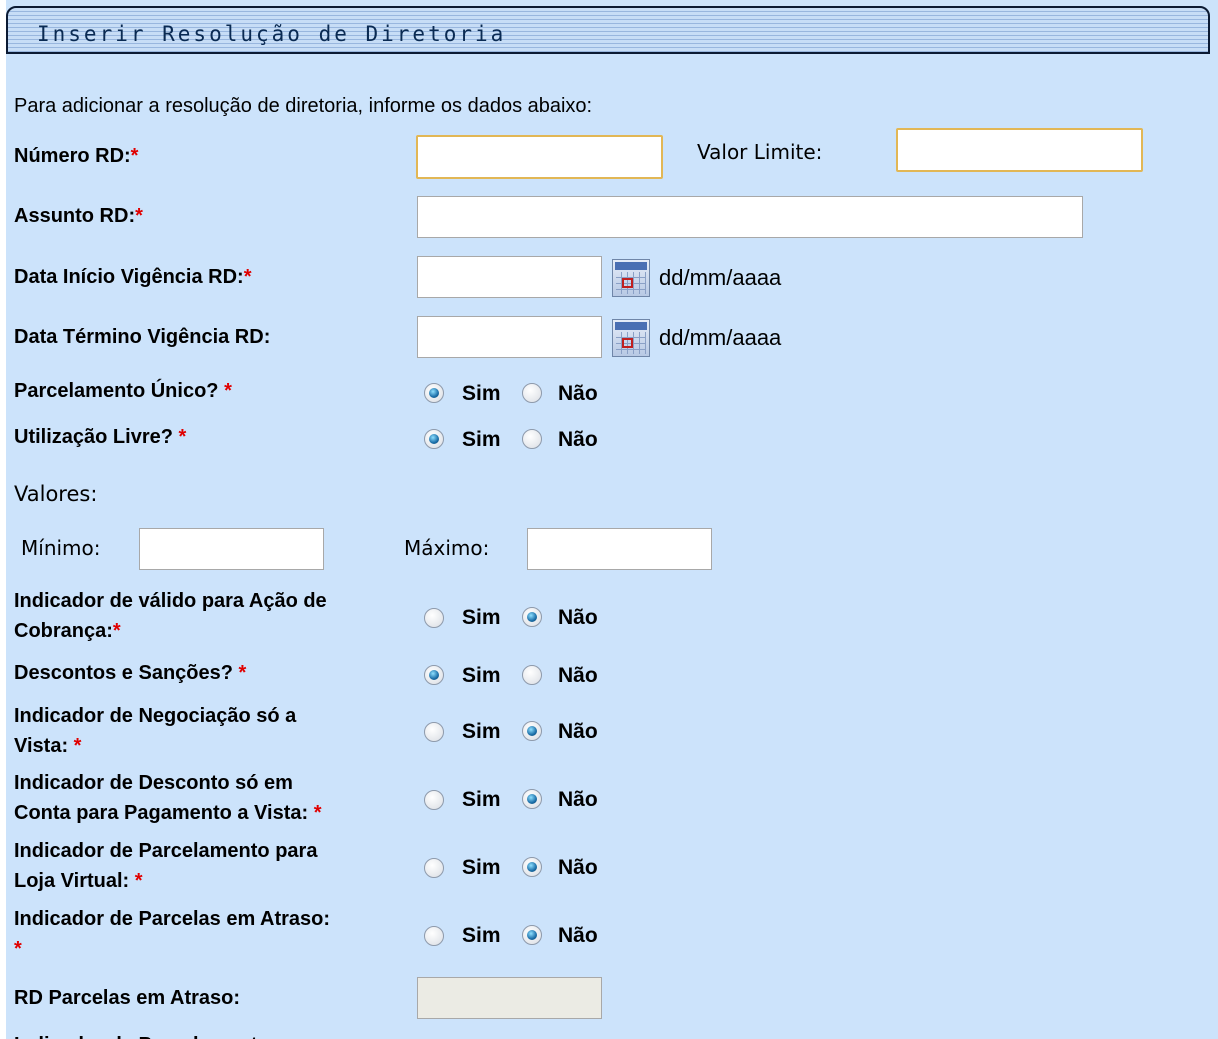  I want to click on valor-limite-input, so click(1019, 150).